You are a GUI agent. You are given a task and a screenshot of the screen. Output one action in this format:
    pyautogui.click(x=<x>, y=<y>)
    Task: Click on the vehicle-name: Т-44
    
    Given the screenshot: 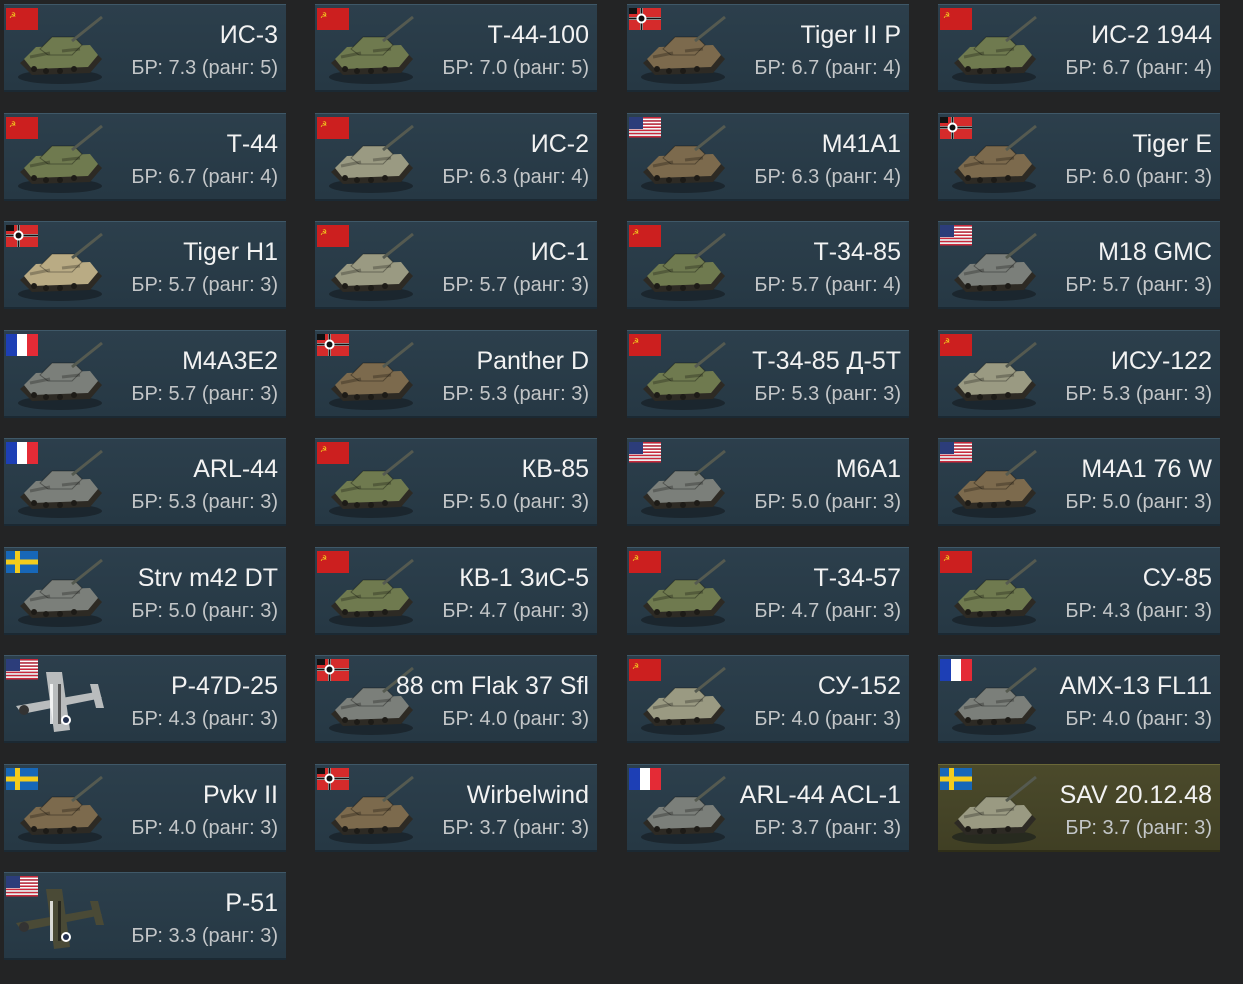 What is the action you would take?
    pyautogui.click(x=252, y=144)
    